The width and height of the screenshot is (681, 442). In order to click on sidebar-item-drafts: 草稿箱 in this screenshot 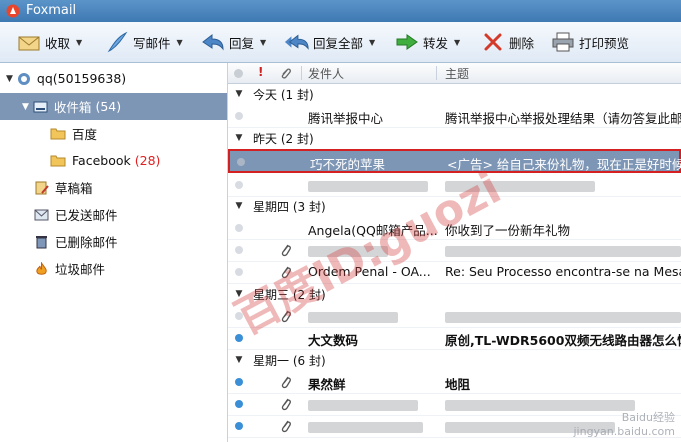, I will do `click(113, 187)`.